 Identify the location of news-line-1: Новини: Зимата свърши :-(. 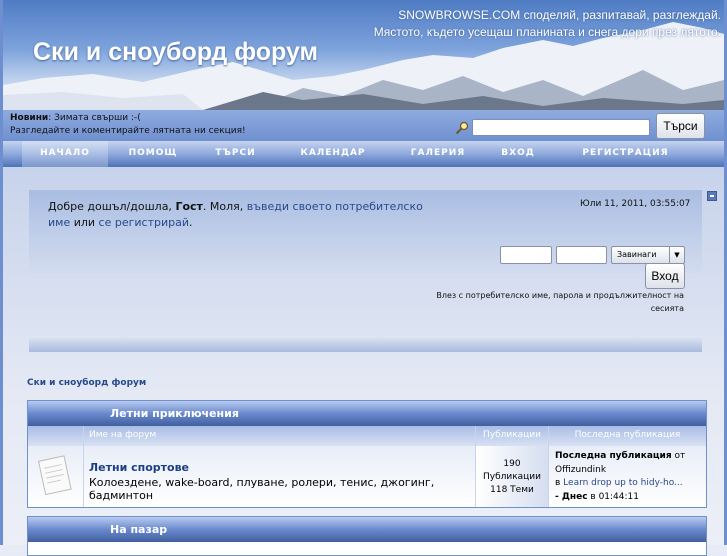
(75, 118).